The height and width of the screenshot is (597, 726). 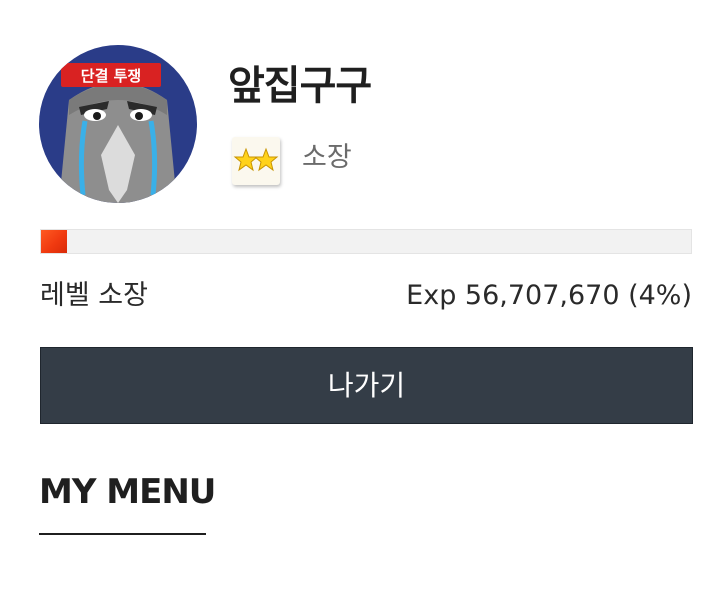 I want to click on avatar: 단결 투쟁, so click(x=118, y=124).